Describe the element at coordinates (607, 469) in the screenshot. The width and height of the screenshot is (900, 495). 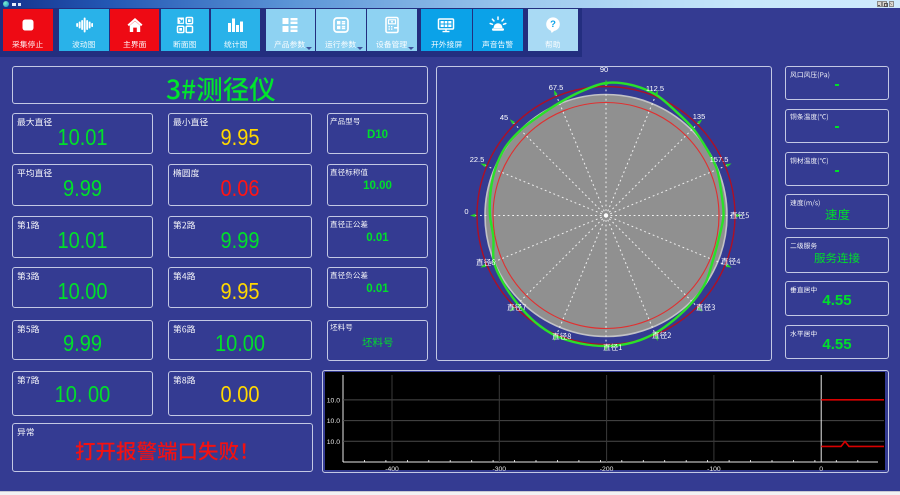
I see `svg-text: -200` at that location.